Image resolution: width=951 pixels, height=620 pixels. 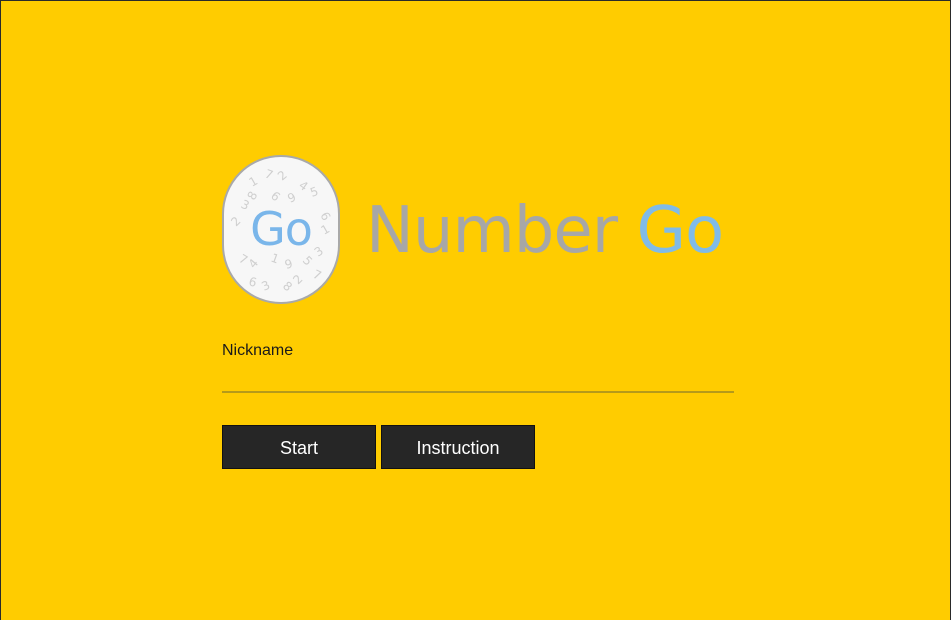 I want to click on nickname-input, so click(x=478, y=378).